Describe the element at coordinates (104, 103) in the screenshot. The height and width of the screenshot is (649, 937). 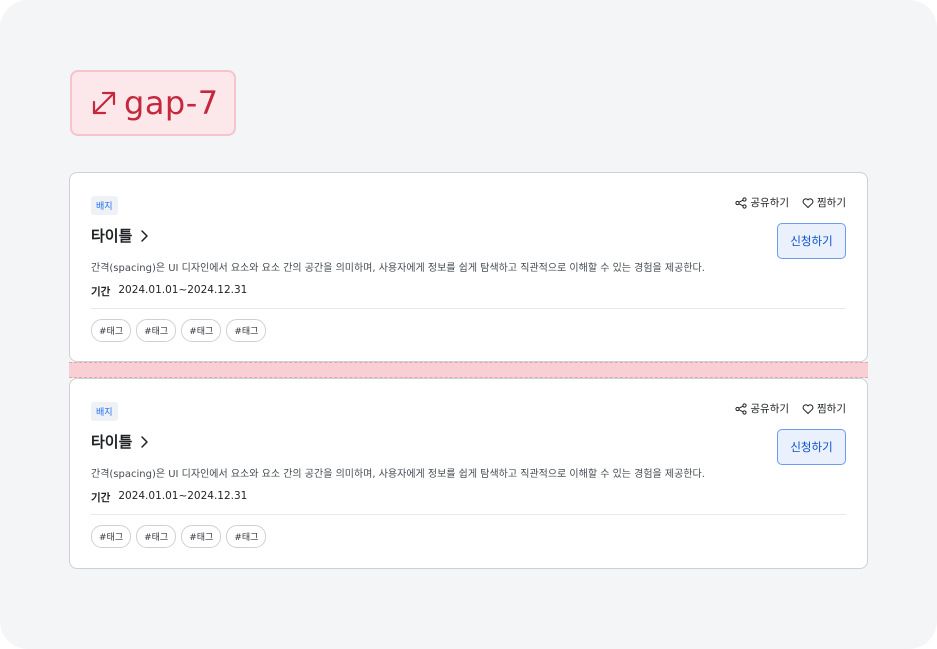
I see `diagonal-resize-arrow-icon` at that location.